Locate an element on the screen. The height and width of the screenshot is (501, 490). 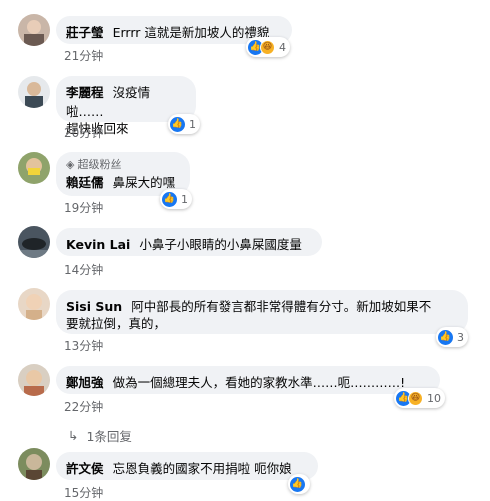
commenter-name: Kevin Lai is located at coordinates (98, 244).